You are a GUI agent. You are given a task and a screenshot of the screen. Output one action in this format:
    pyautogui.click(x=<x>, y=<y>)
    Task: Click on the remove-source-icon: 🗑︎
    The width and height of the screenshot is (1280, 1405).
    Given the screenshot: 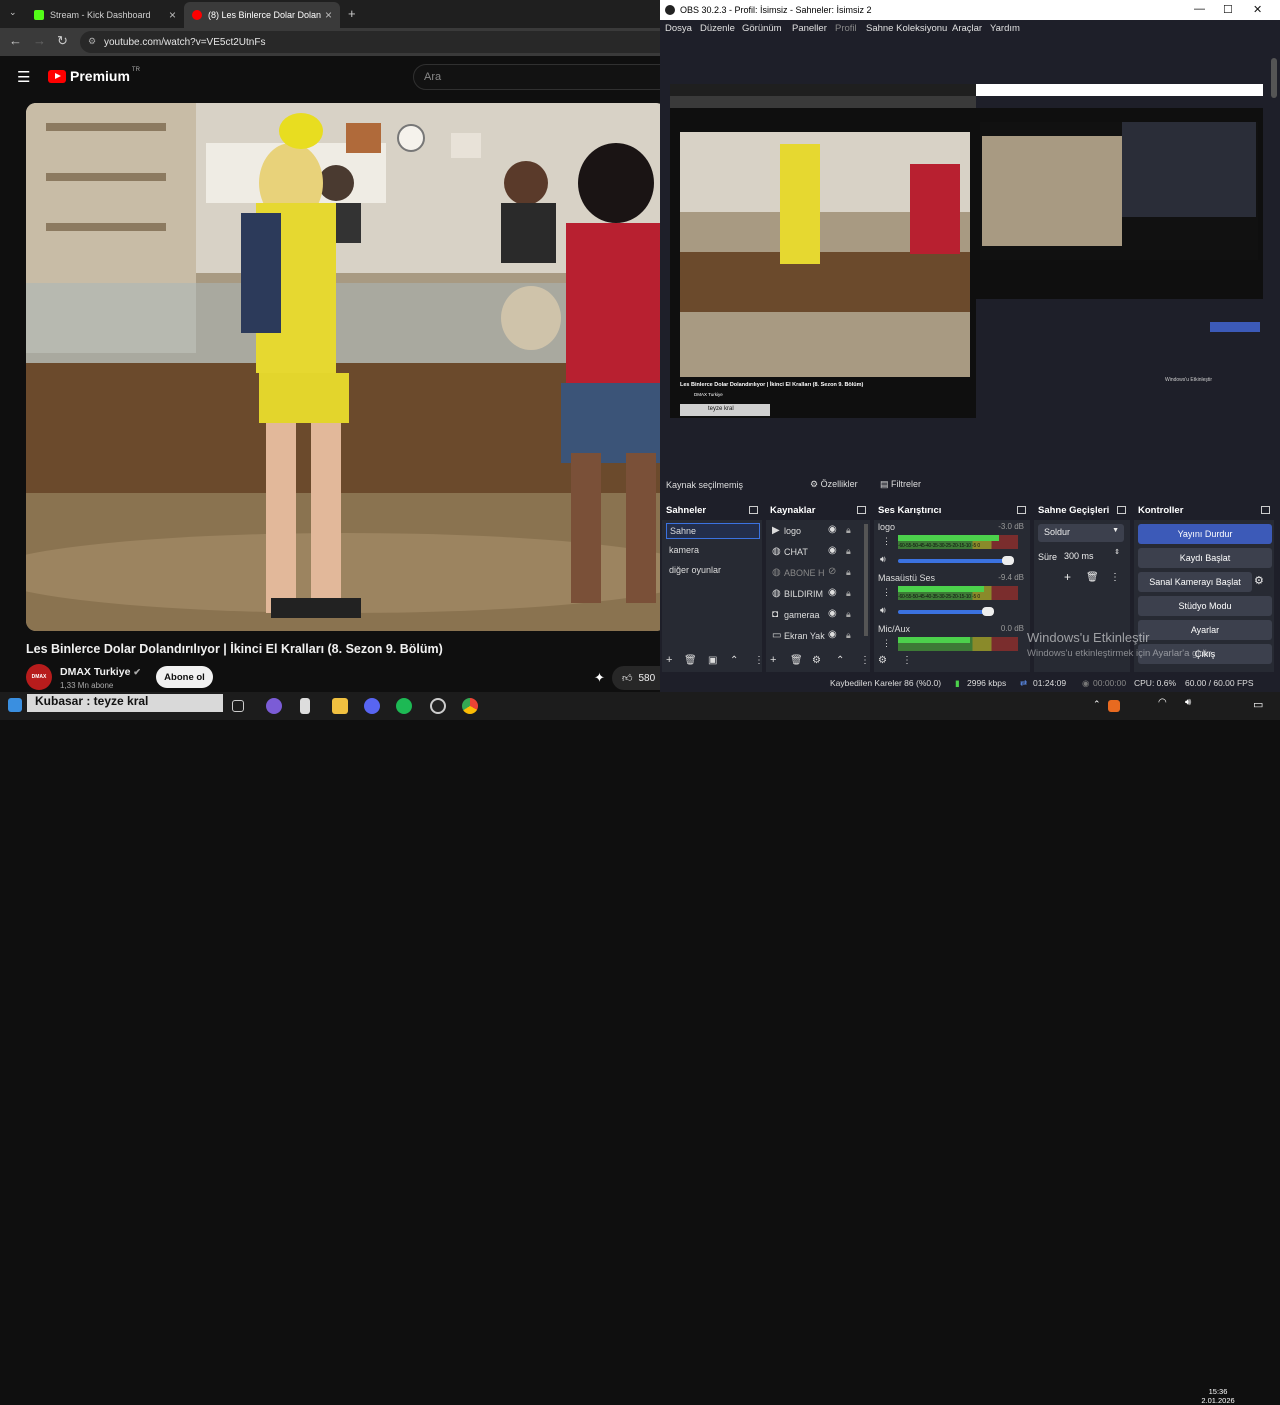 What is the action you would take?
    pyautogui.click(x=796, y=660)
    